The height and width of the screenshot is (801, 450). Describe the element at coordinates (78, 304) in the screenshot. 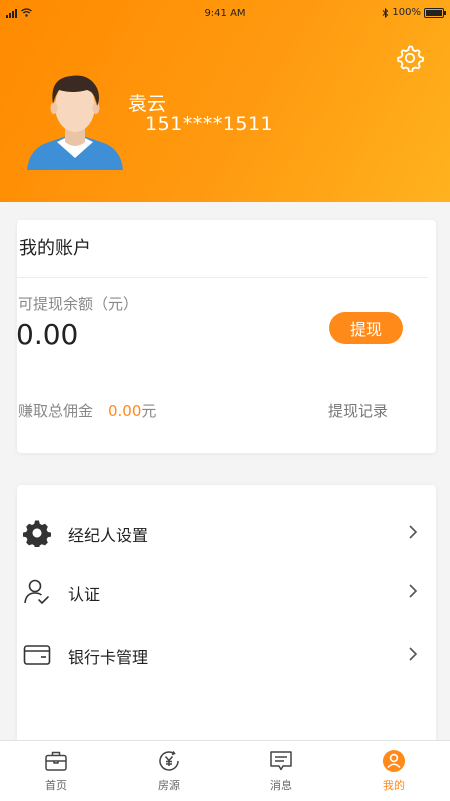

I see `balance-label: 可提现余额（元）` at that location.